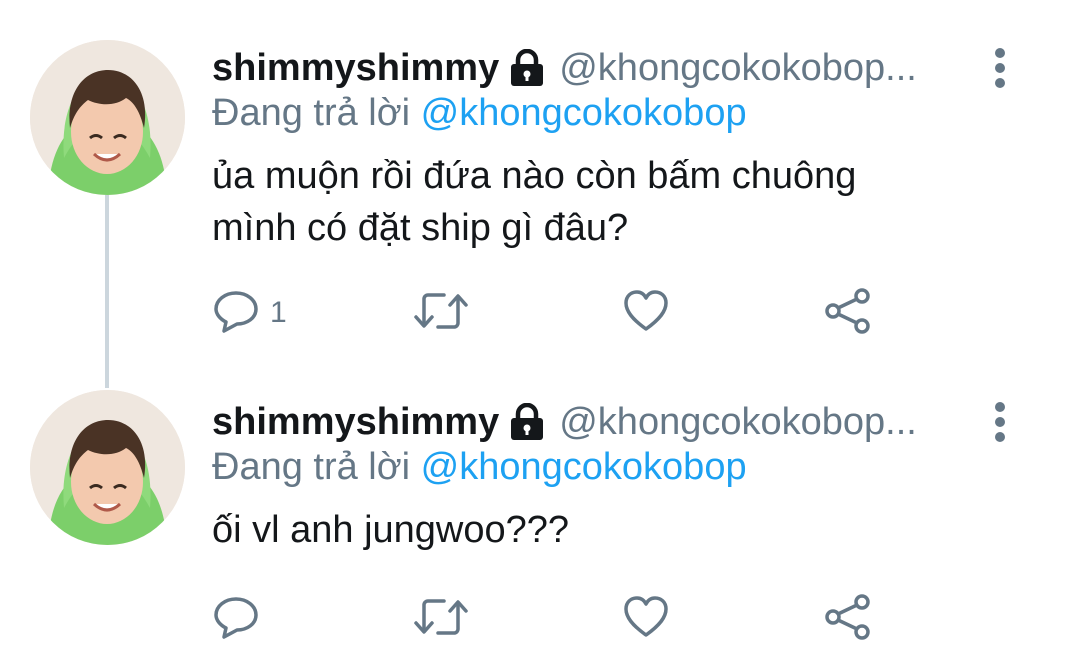 This screenshot has height=668, width=1080. I want to click on reply-button, so click(241, 619).